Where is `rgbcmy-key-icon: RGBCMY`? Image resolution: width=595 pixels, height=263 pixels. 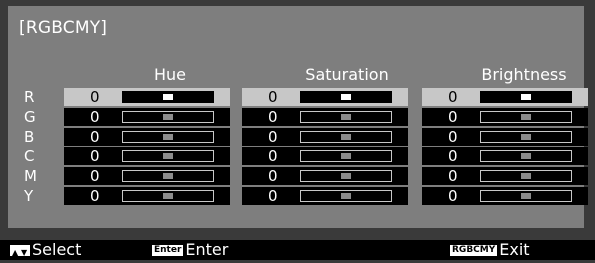 rgbcmy-key-icon: RGBCMY is located at coordinates (474, 250).